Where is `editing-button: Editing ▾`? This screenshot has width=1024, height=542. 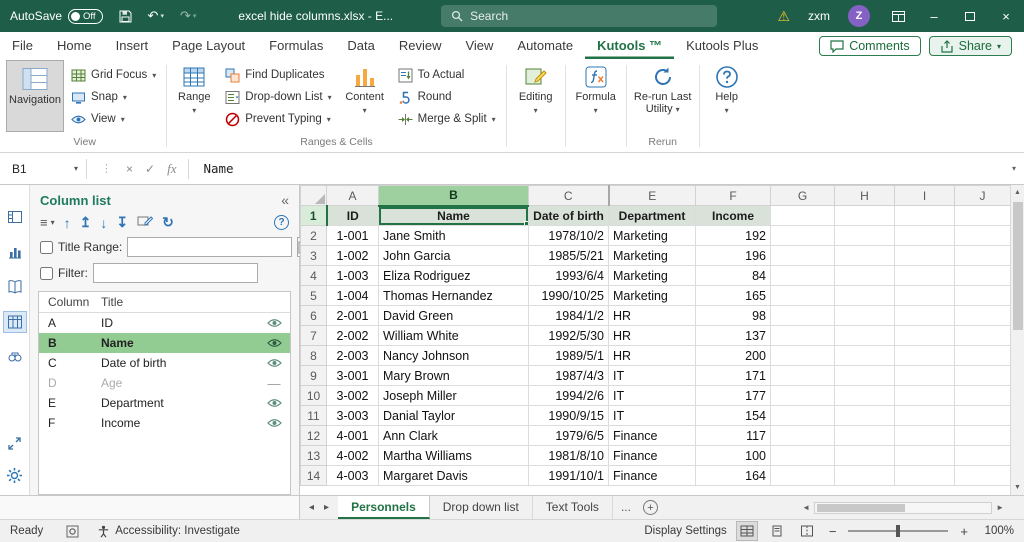
editing-button: Editing ▾ is located at coordinates (536, 96).